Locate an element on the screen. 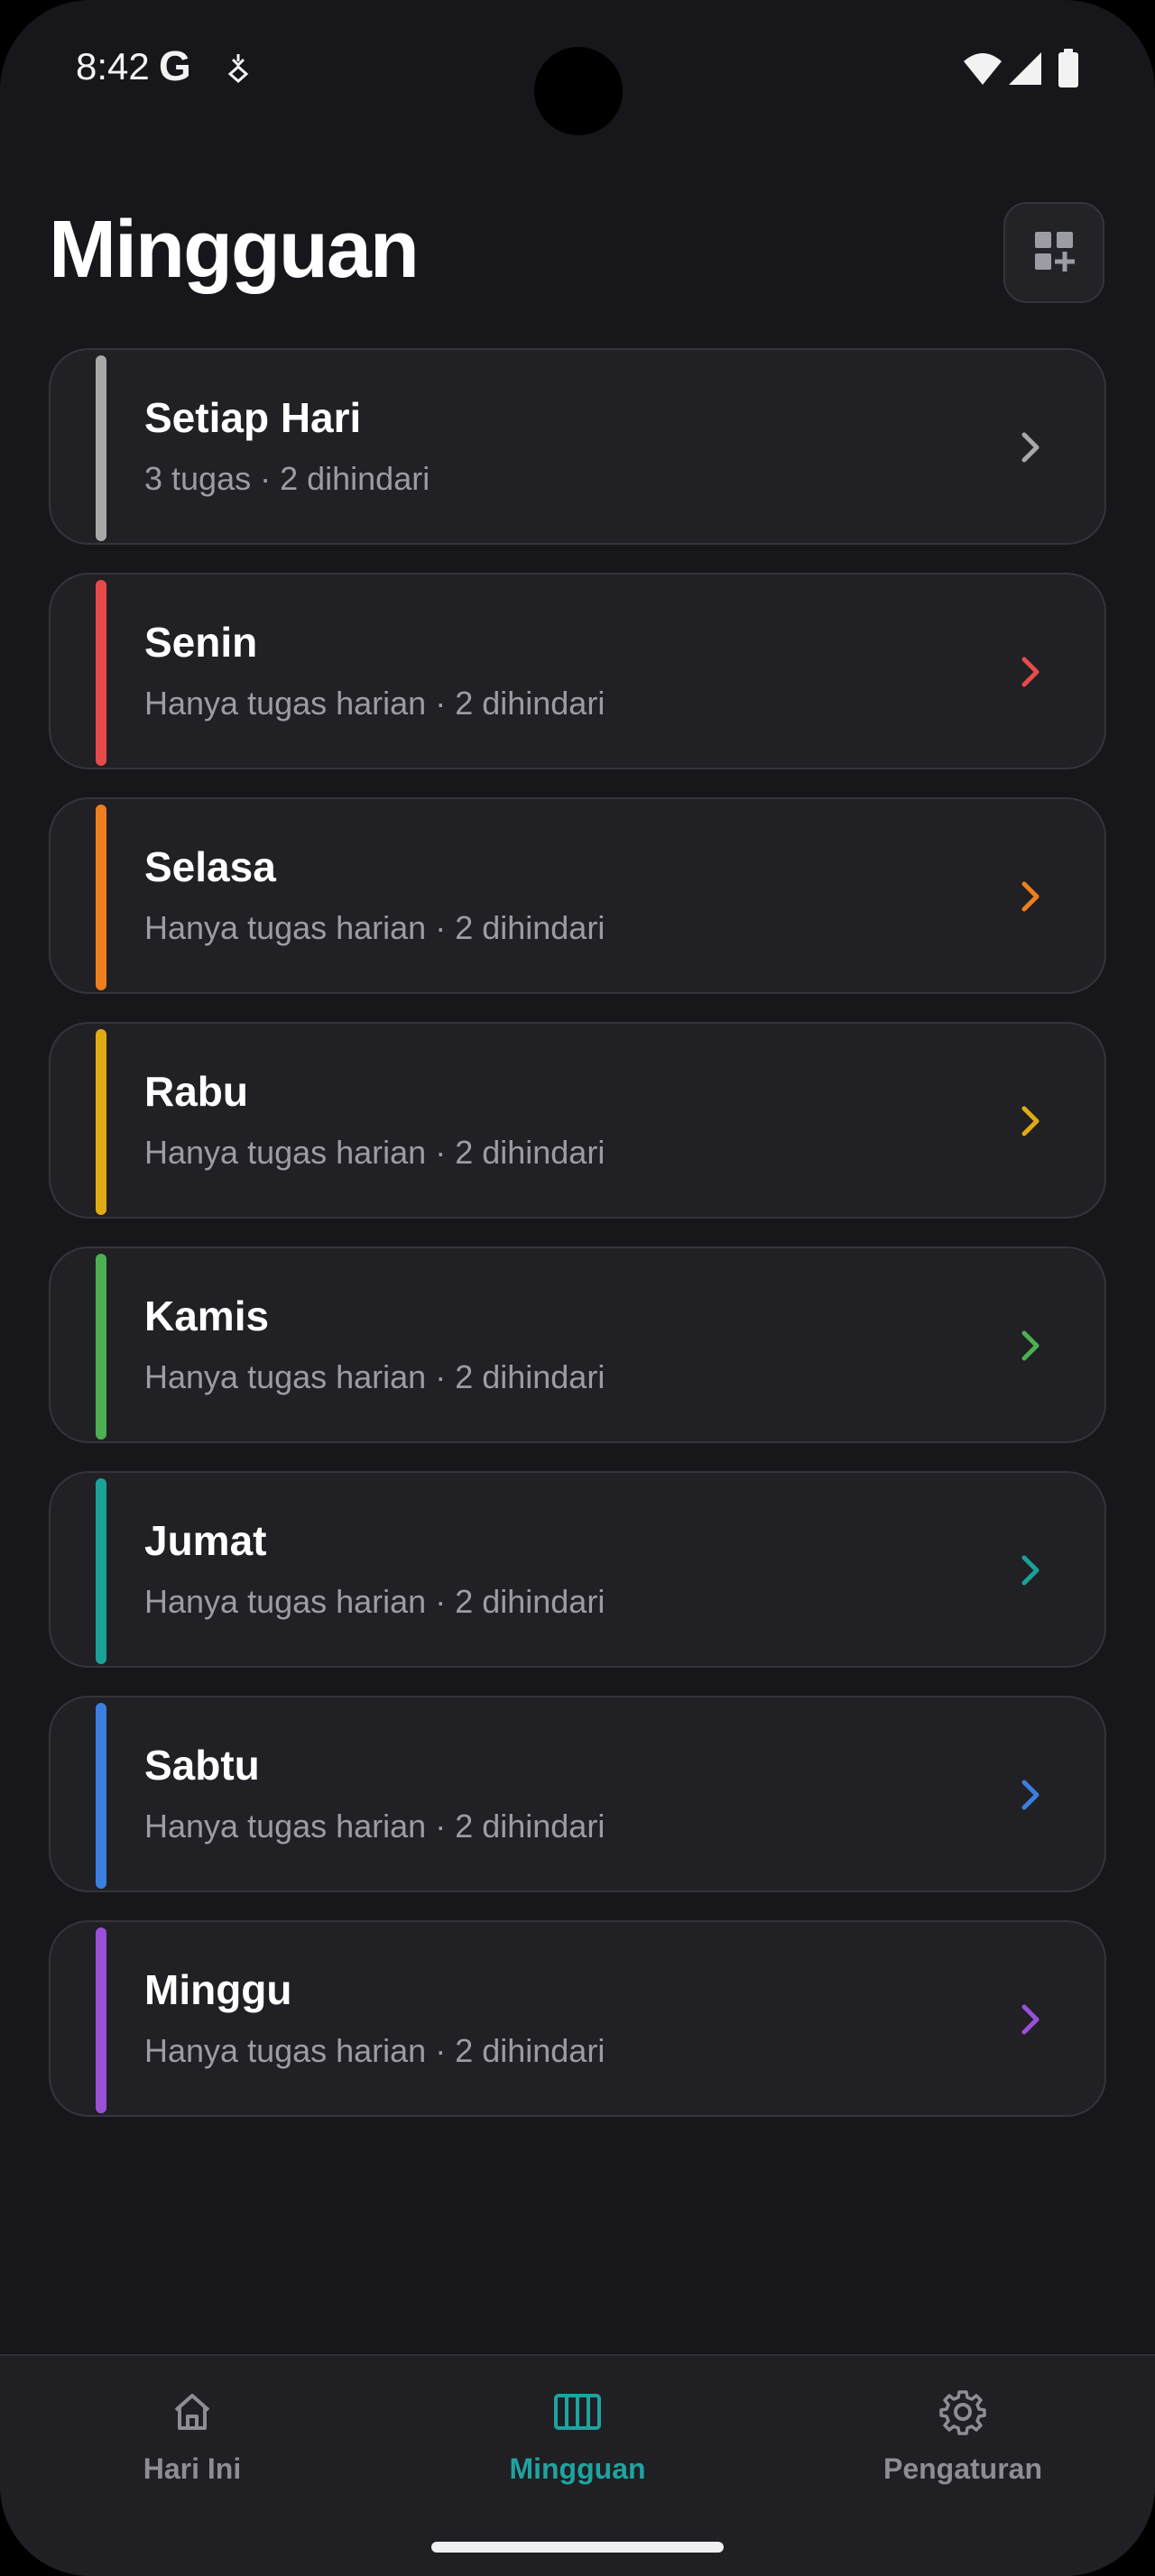  google-icon: G is located at coordinates (175, 66).